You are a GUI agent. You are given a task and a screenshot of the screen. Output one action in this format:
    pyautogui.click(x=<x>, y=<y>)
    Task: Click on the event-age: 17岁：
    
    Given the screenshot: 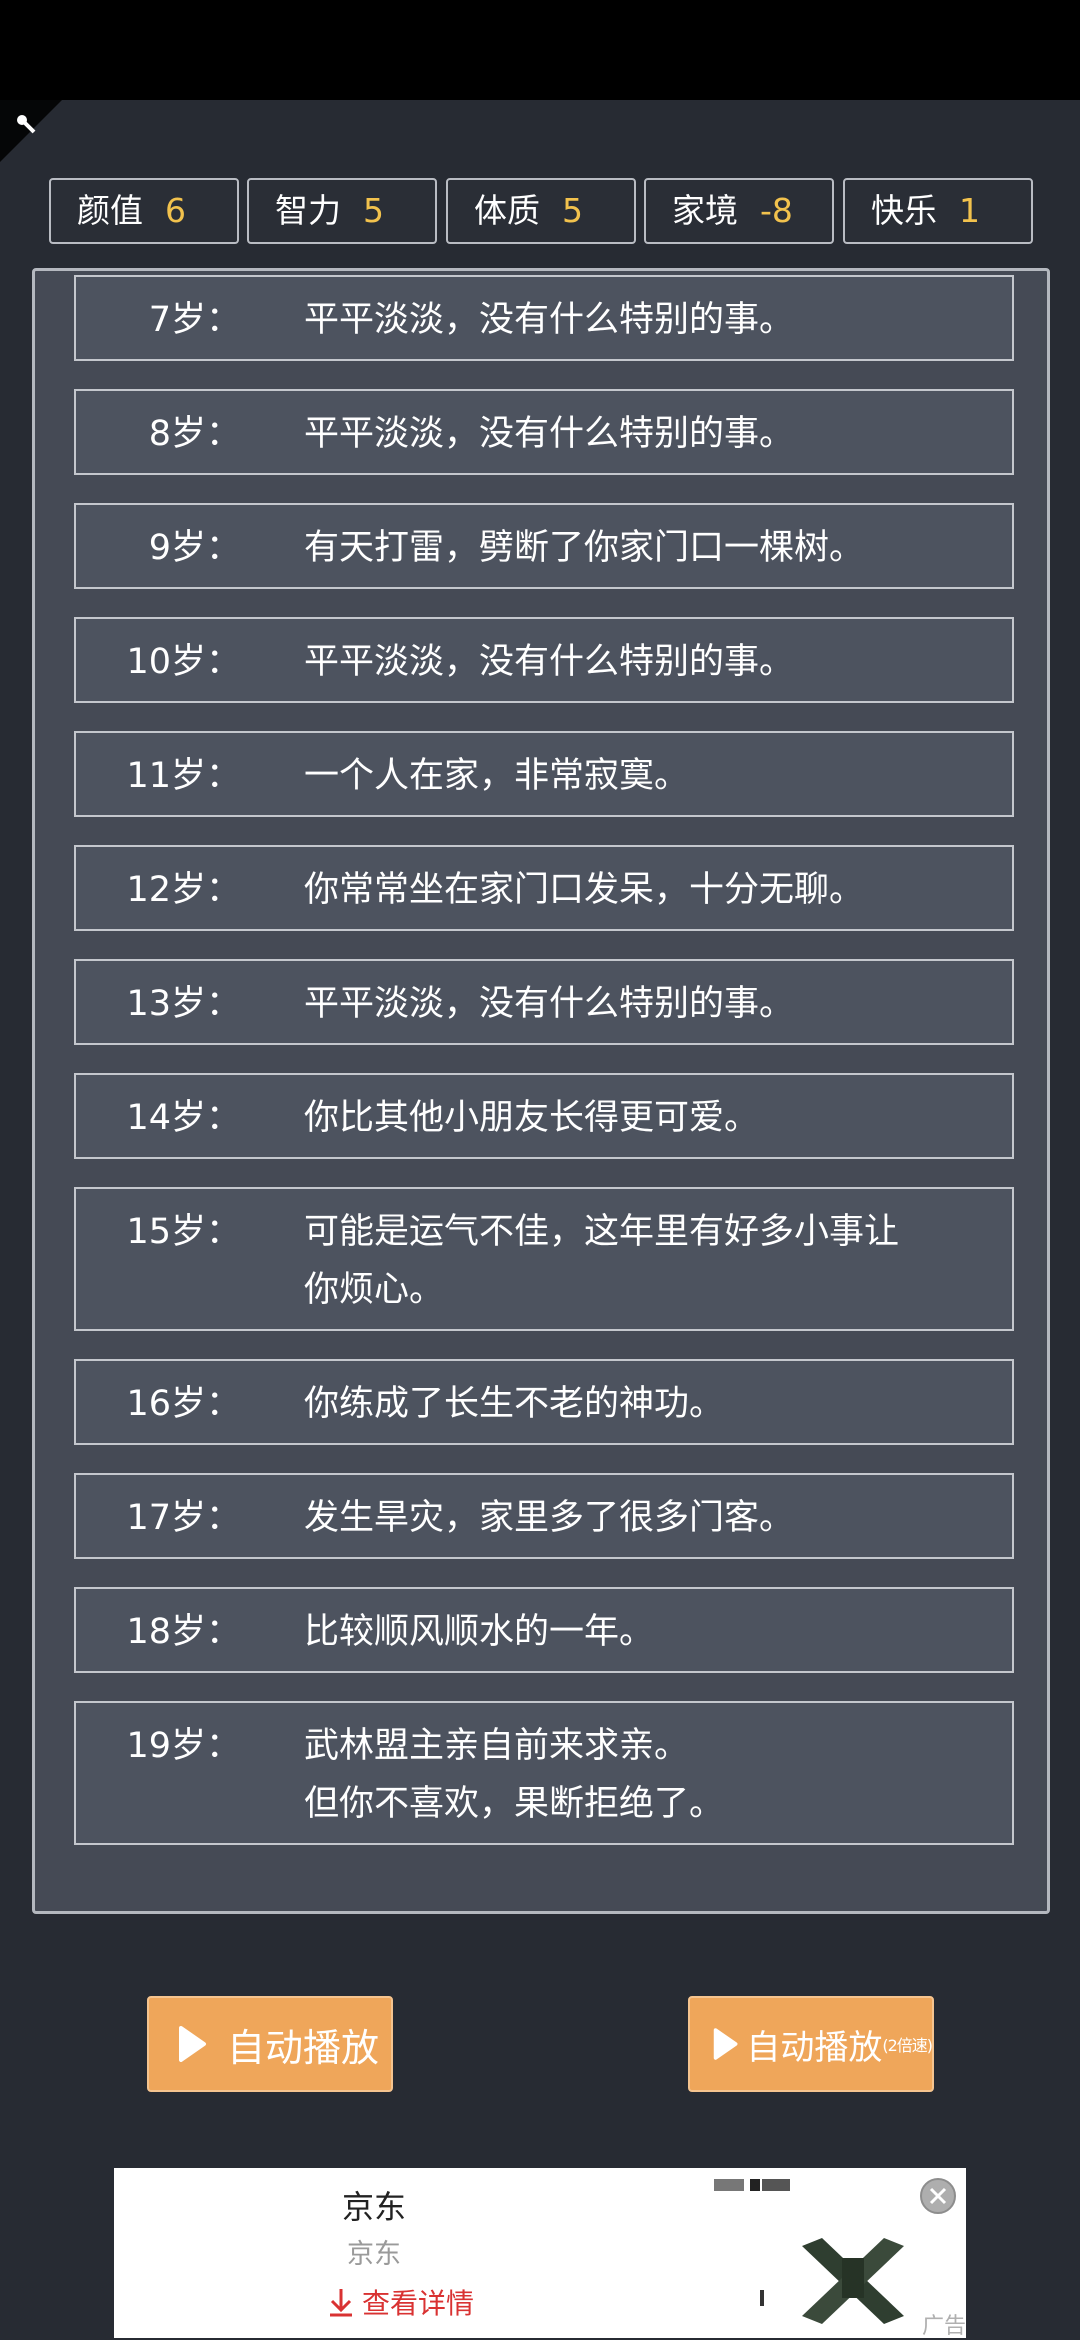 What is the action you would take?
    pyautogui.click(x=183, y=1518)
    